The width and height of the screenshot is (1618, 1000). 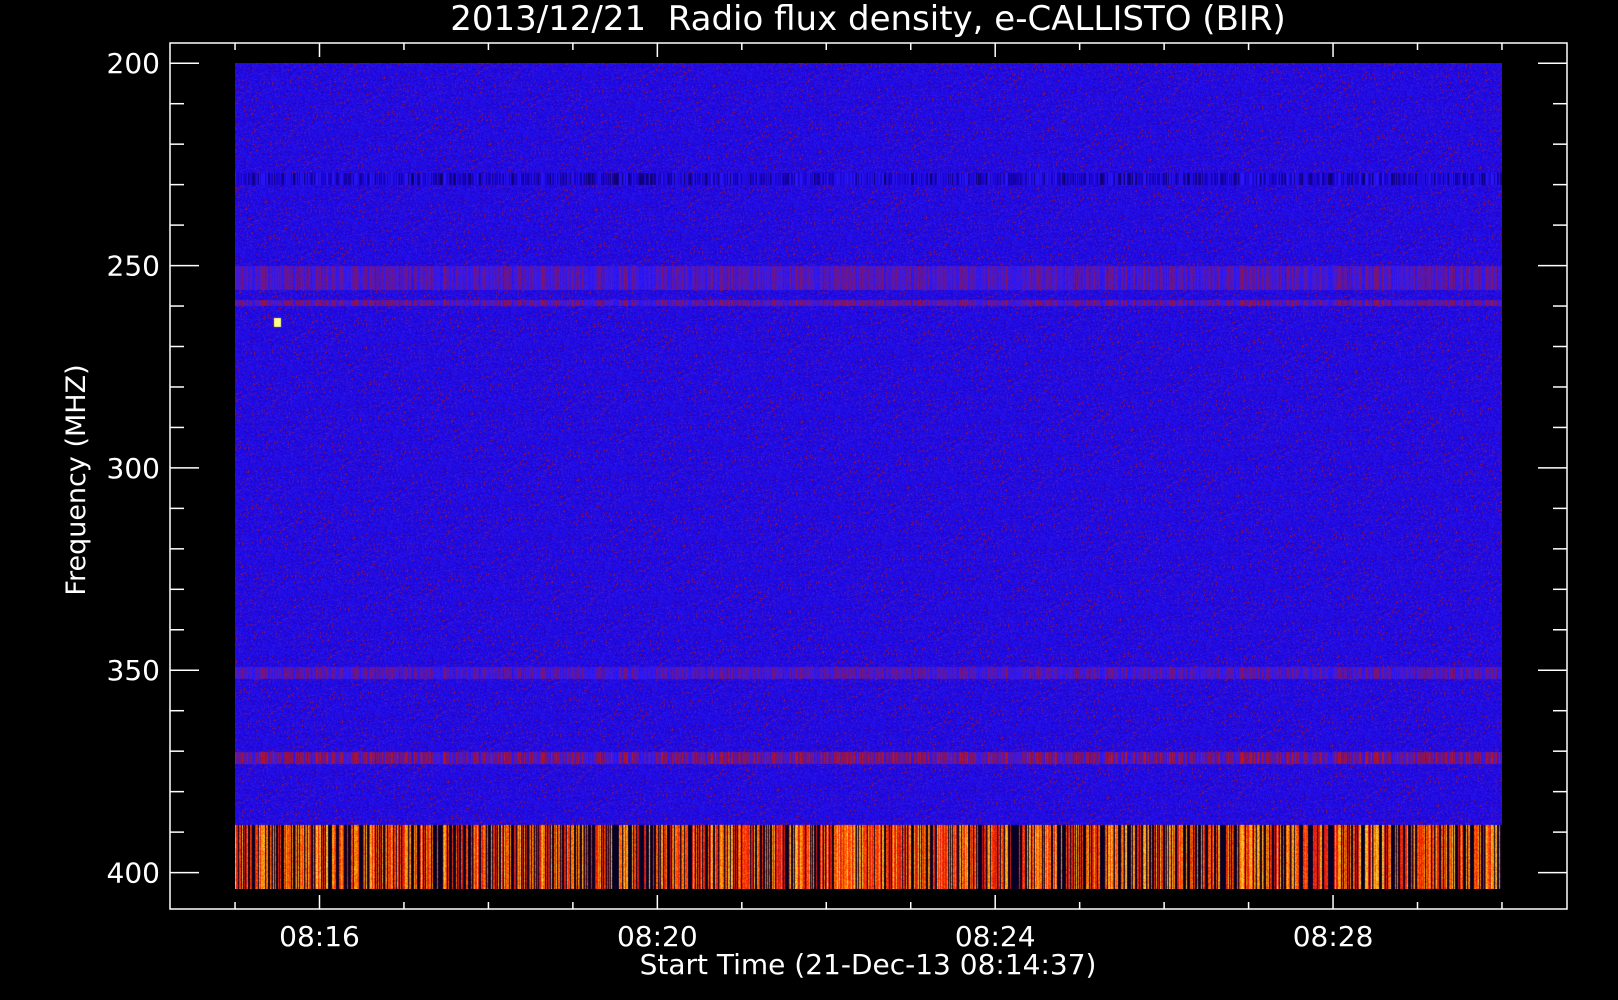 I want to click on y-tick-label: 300, so click(x=133, y=468).